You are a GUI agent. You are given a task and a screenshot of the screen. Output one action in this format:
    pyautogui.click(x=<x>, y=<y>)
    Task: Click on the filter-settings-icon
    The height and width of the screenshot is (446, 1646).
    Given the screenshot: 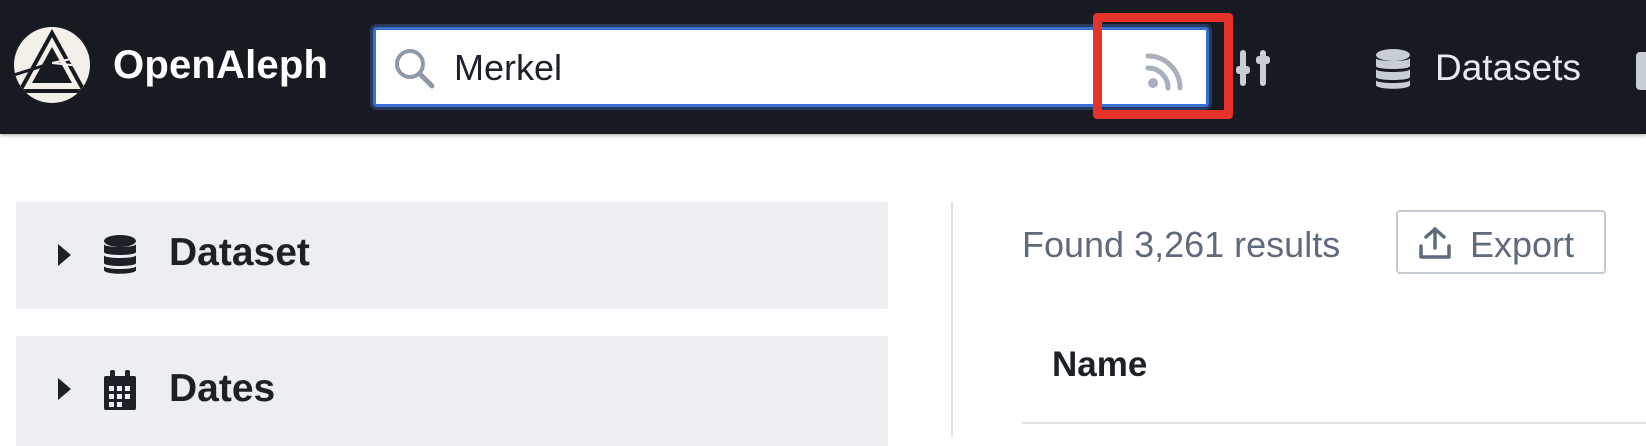 What is the action you would take?
    pyautogui.click(x=1256, y=68)
    